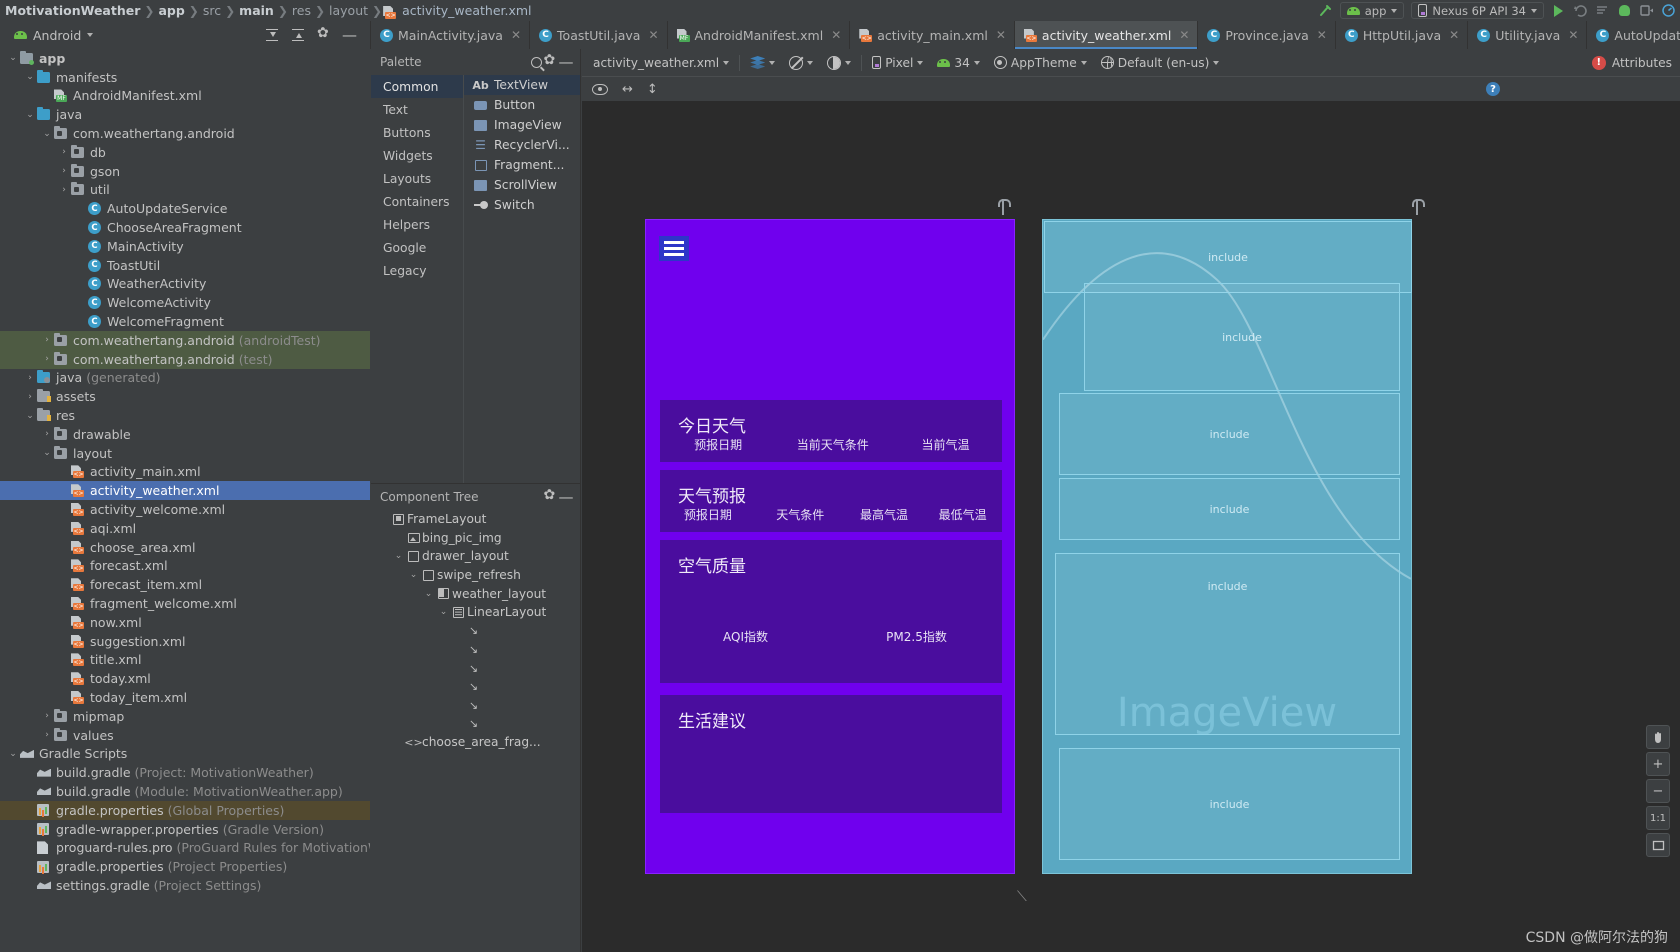 This screenshot has height=952, width=1680. What do you see at coordinates (185, 171) in the screenshot?
I see `project-tree-row: › gson` at bounding box center [185, 171].